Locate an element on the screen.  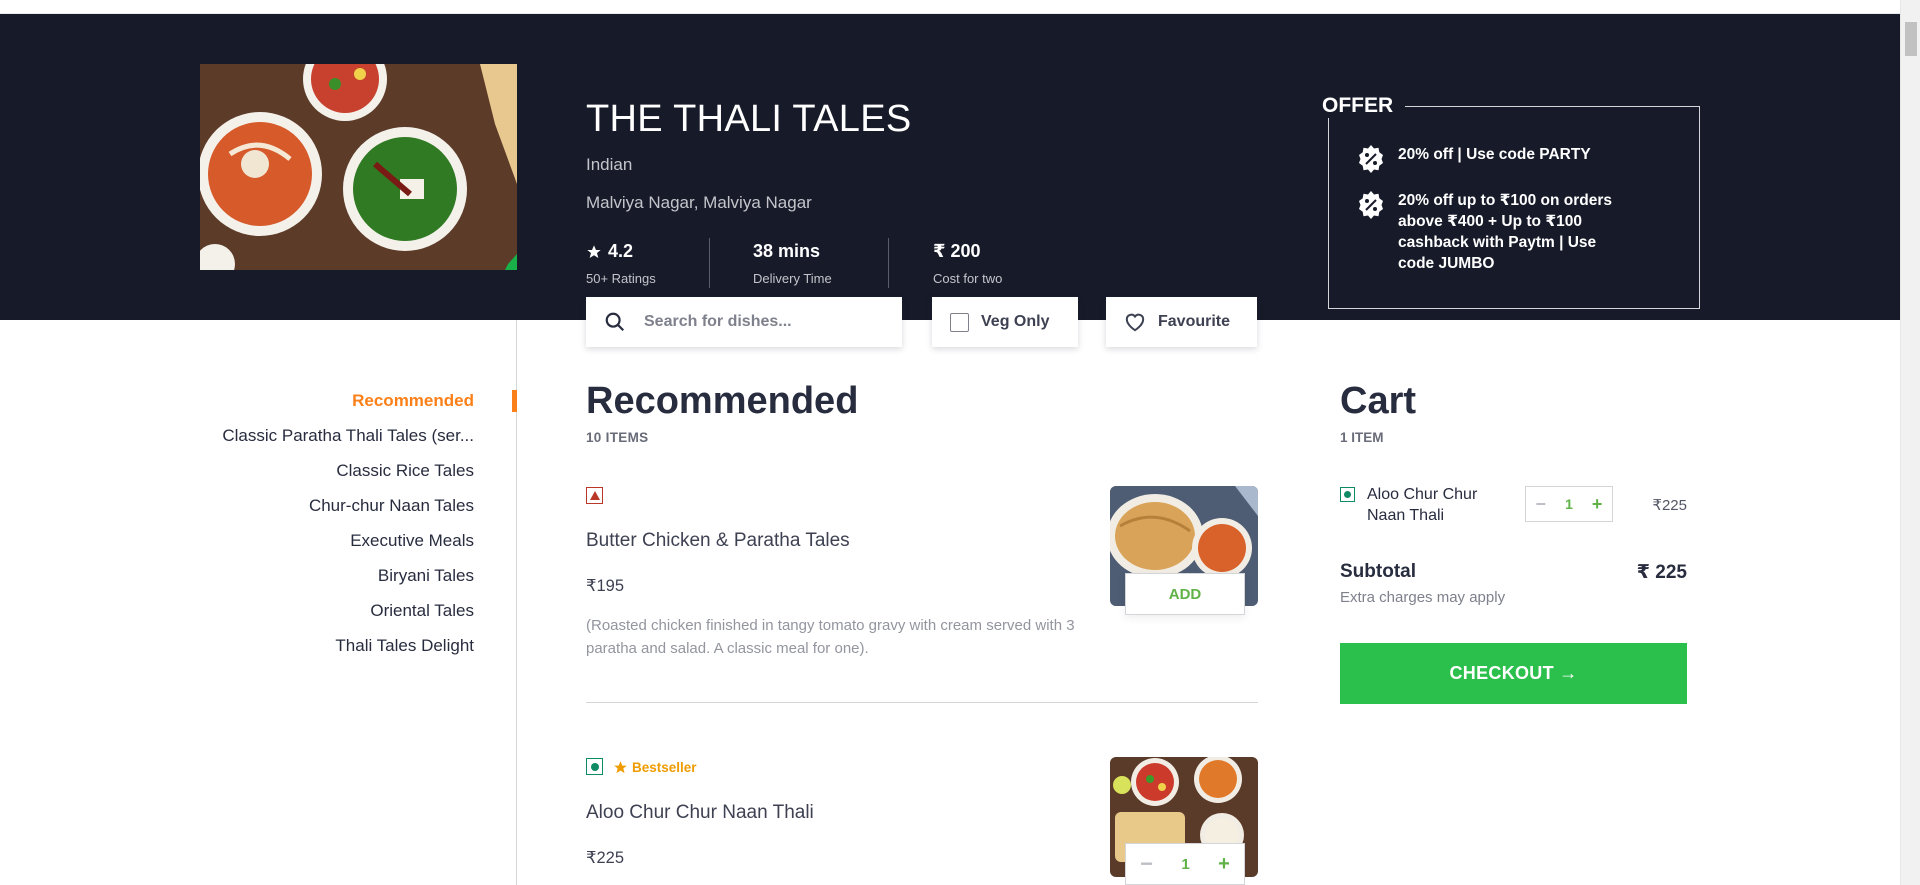
veg-only-toggle: Veg Only is located at coordinates (1005, 322).